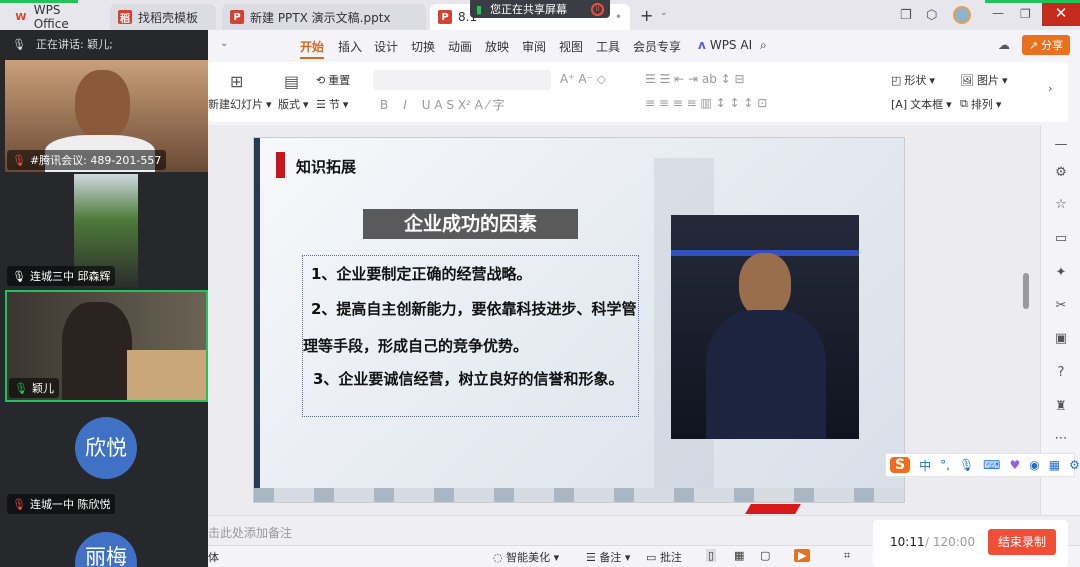 The height and width of the screenshot is (567, 1080). What do you see at coordinates (571, 46) in the screenshot?
I see `menu-view: 视图` at bounding box center [571, 46].